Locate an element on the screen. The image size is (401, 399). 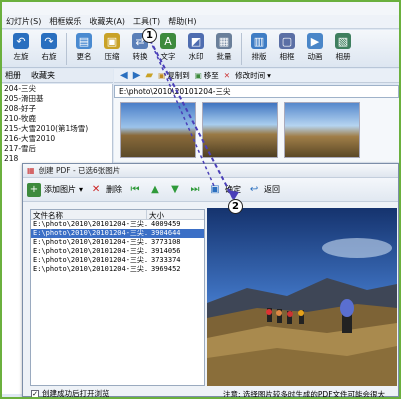
callout-1: 1 is located at coordinates (149, 35).